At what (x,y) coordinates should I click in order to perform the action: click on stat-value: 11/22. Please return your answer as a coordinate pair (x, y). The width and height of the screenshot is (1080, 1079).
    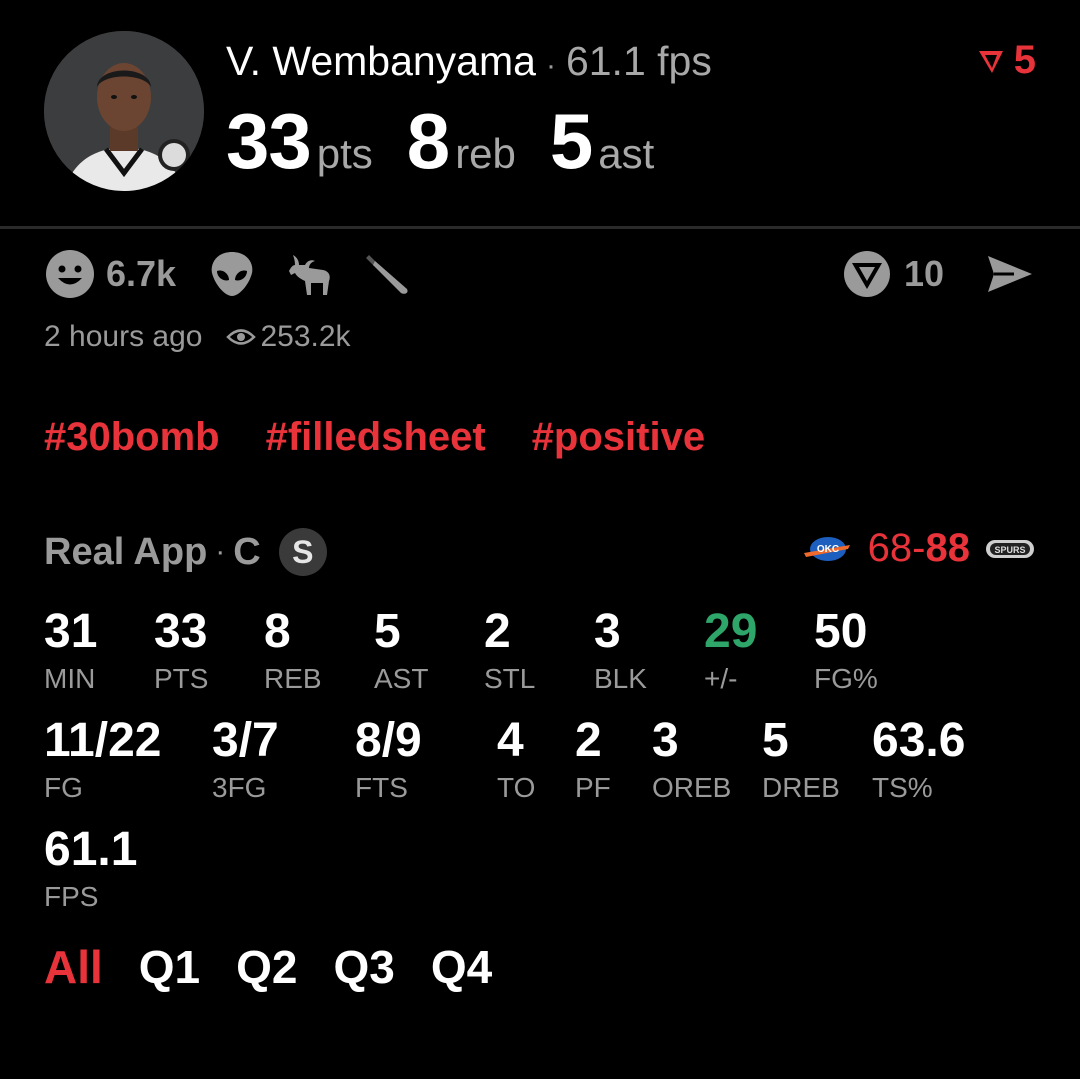
    Looking at the image, I should click on (103, 740).